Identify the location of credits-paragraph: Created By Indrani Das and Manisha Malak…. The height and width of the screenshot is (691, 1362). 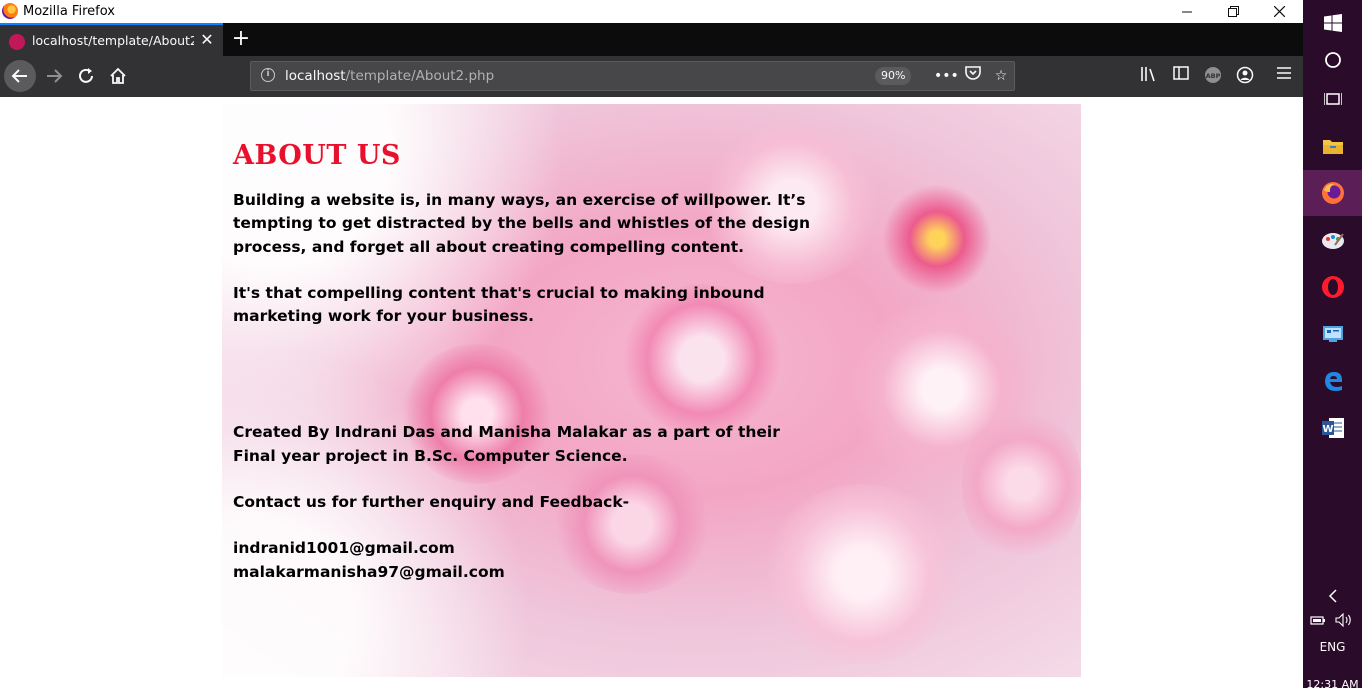
(506, 444).